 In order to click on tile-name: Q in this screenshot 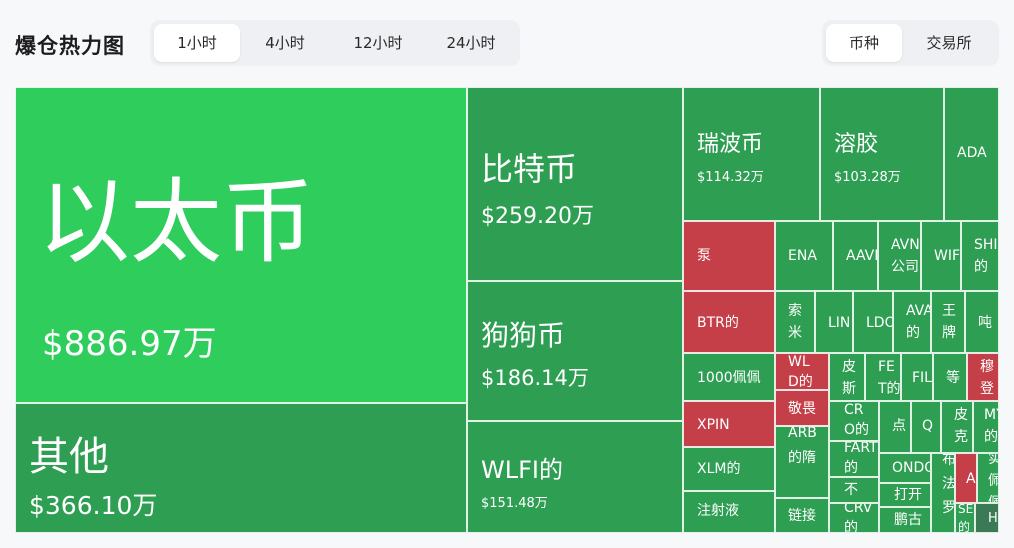, I will do `click(928, 426)`.